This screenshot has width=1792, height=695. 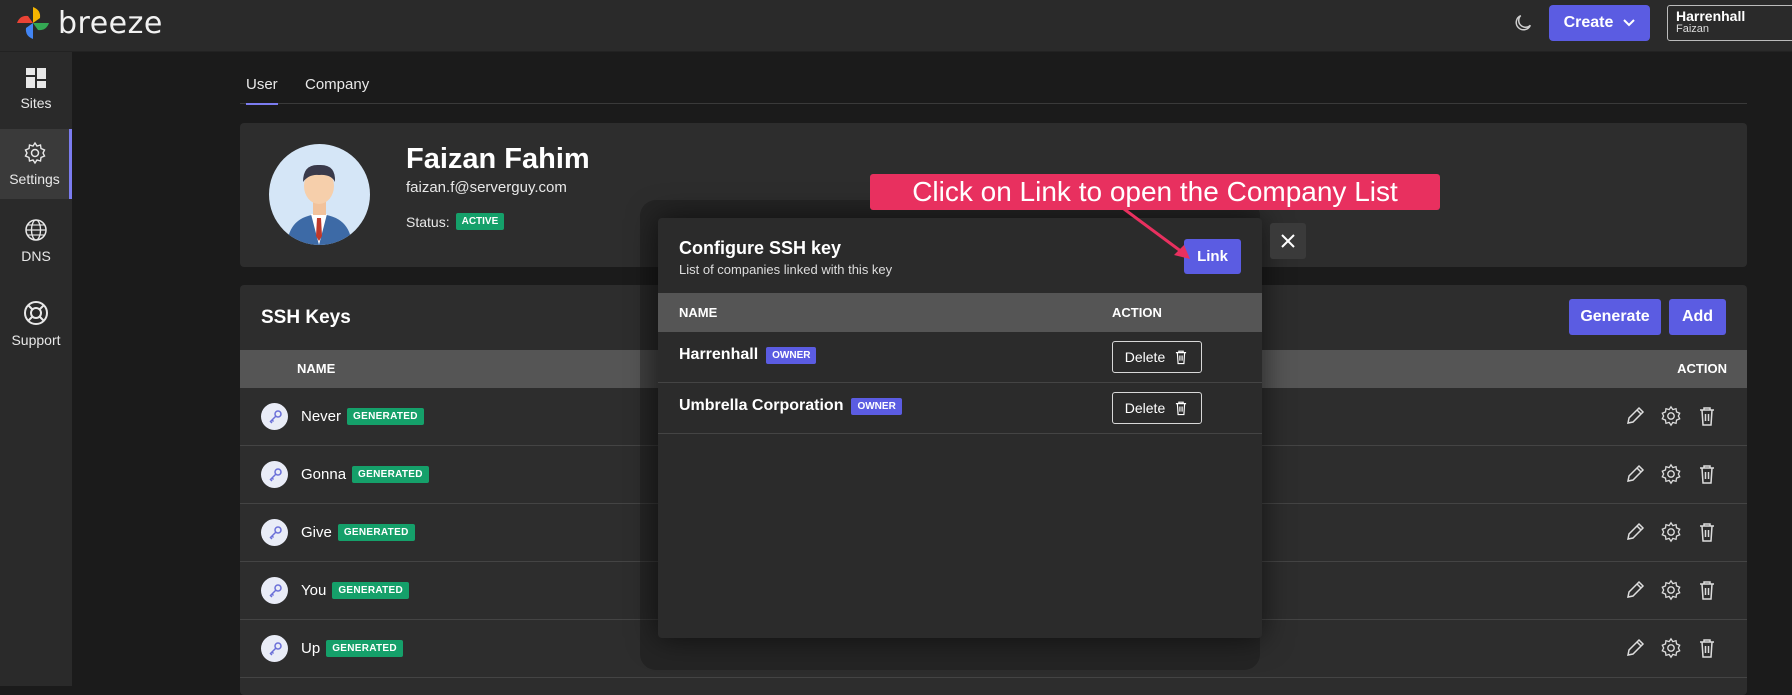 What do you see at coordinates (36, 256) in the screenshot?
I see `sidebar-item-label: DNS` at bounding box center [36, 256].